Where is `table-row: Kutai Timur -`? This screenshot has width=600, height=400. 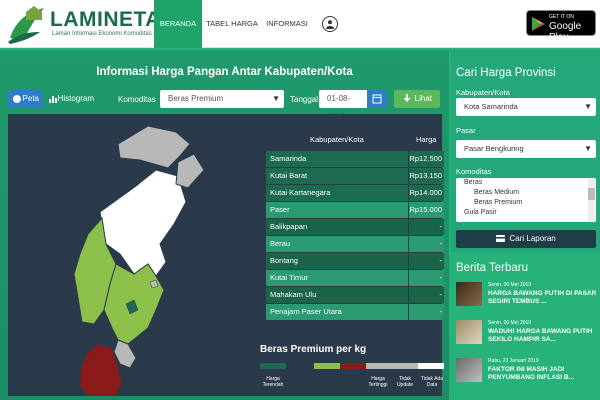
table-row: Kutai Timur - is located at coordinates (355, 278).